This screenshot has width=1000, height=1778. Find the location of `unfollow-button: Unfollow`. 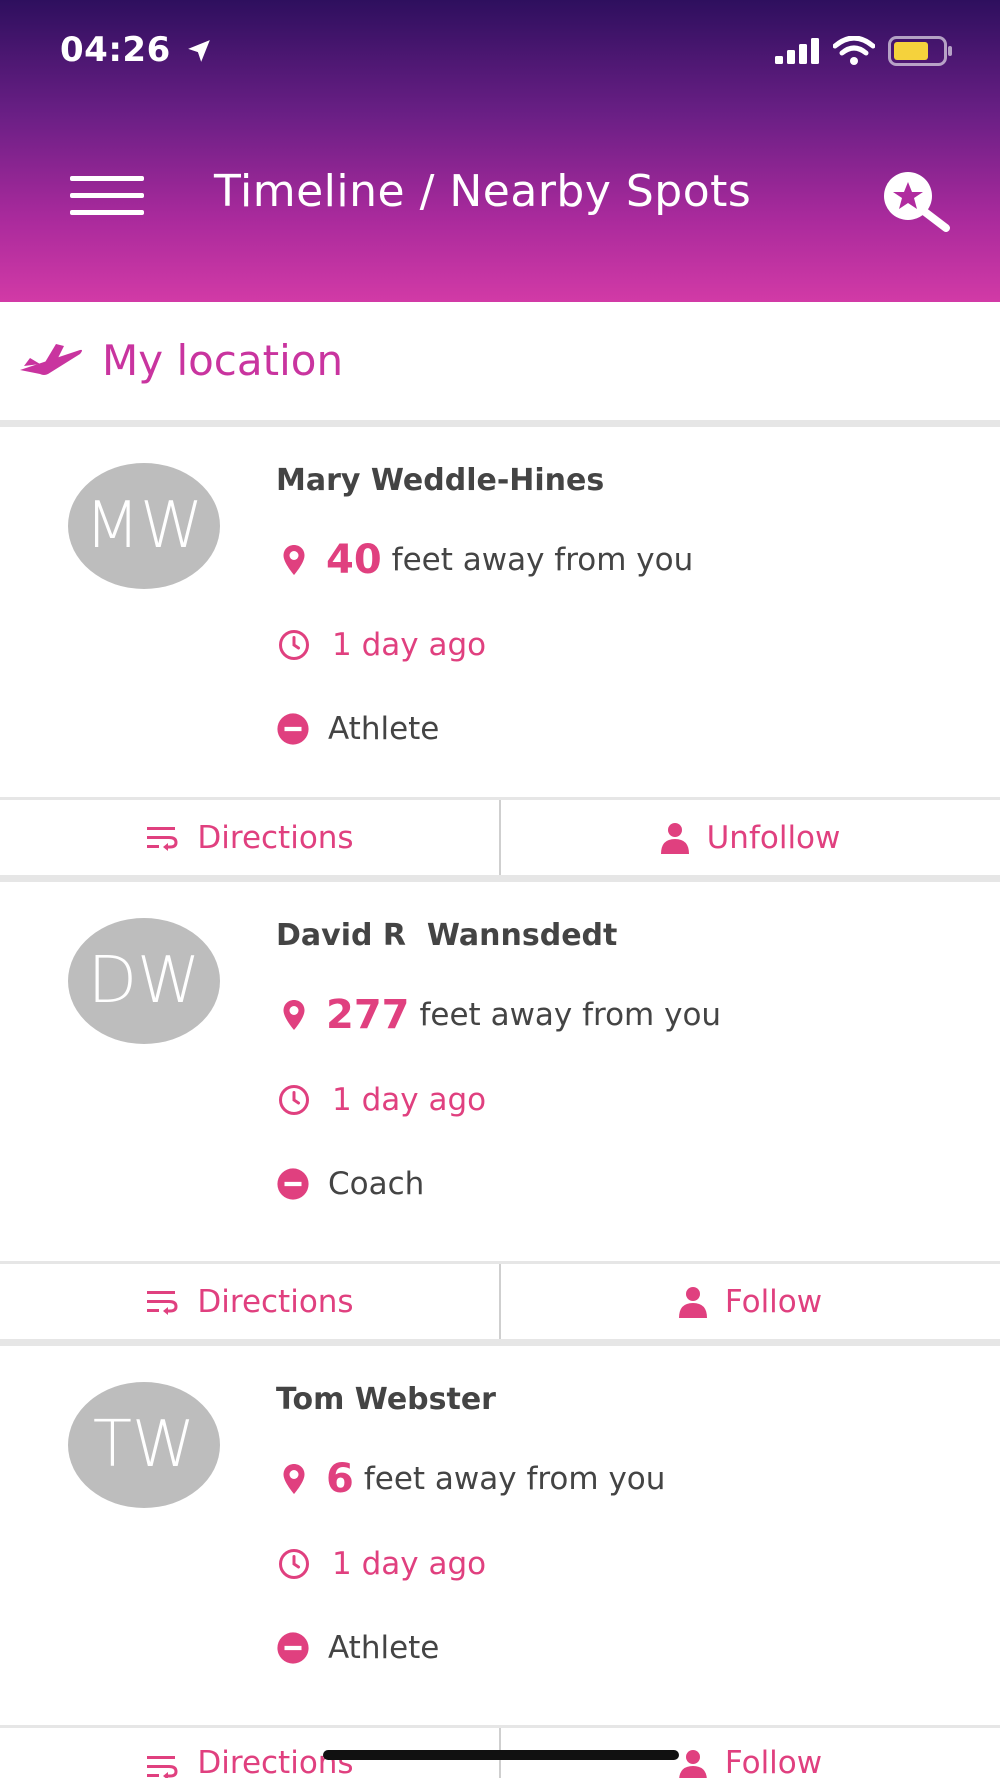

unfollow-button: Unfollow is located at coordinates (750, 837).